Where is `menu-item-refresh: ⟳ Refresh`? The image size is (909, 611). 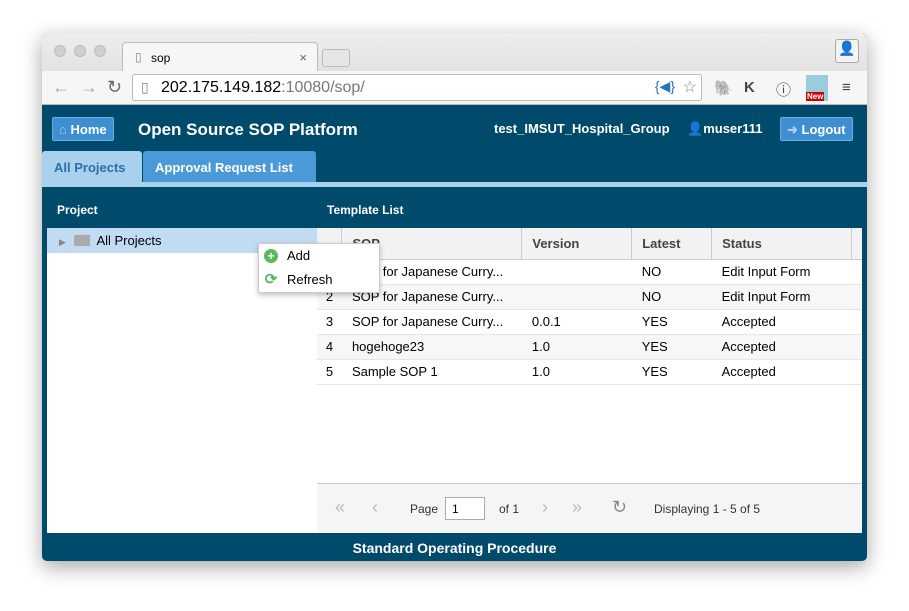 menu-item-refresh: ⟳ Refresh is located at coordinates (319, 280).